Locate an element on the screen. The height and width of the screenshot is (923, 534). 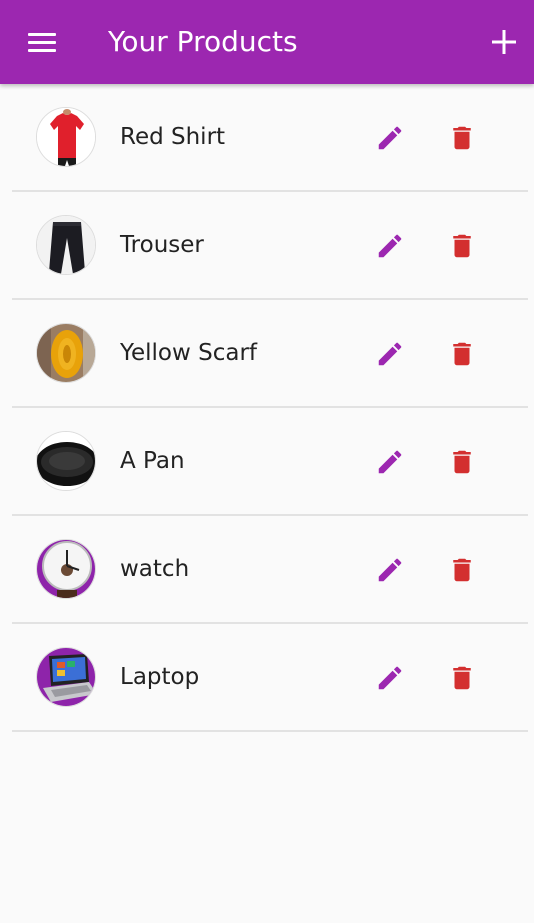
red-shirt-image is located at coordinates (66, 137).